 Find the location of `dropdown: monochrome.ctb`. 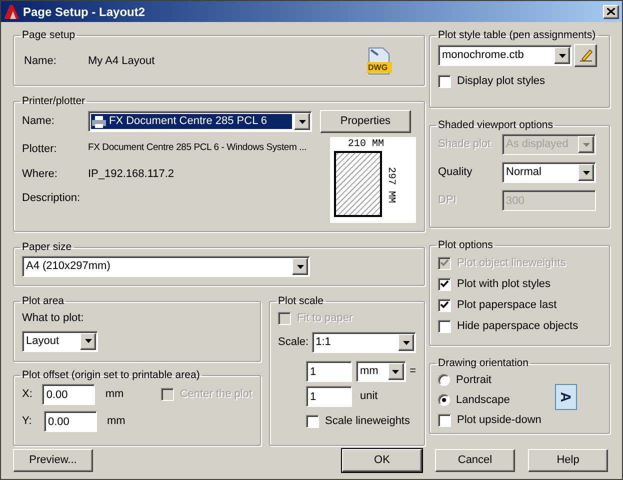

dropdown: monochrome.ctb is located at coordinates (505, 55).